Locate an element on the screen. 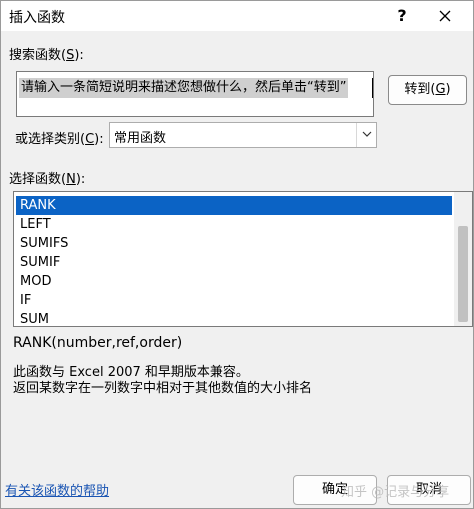 The height and width of the screenshot is (509, 474). category-label: 或选择类别(C): is located at coordinates (59, 139).